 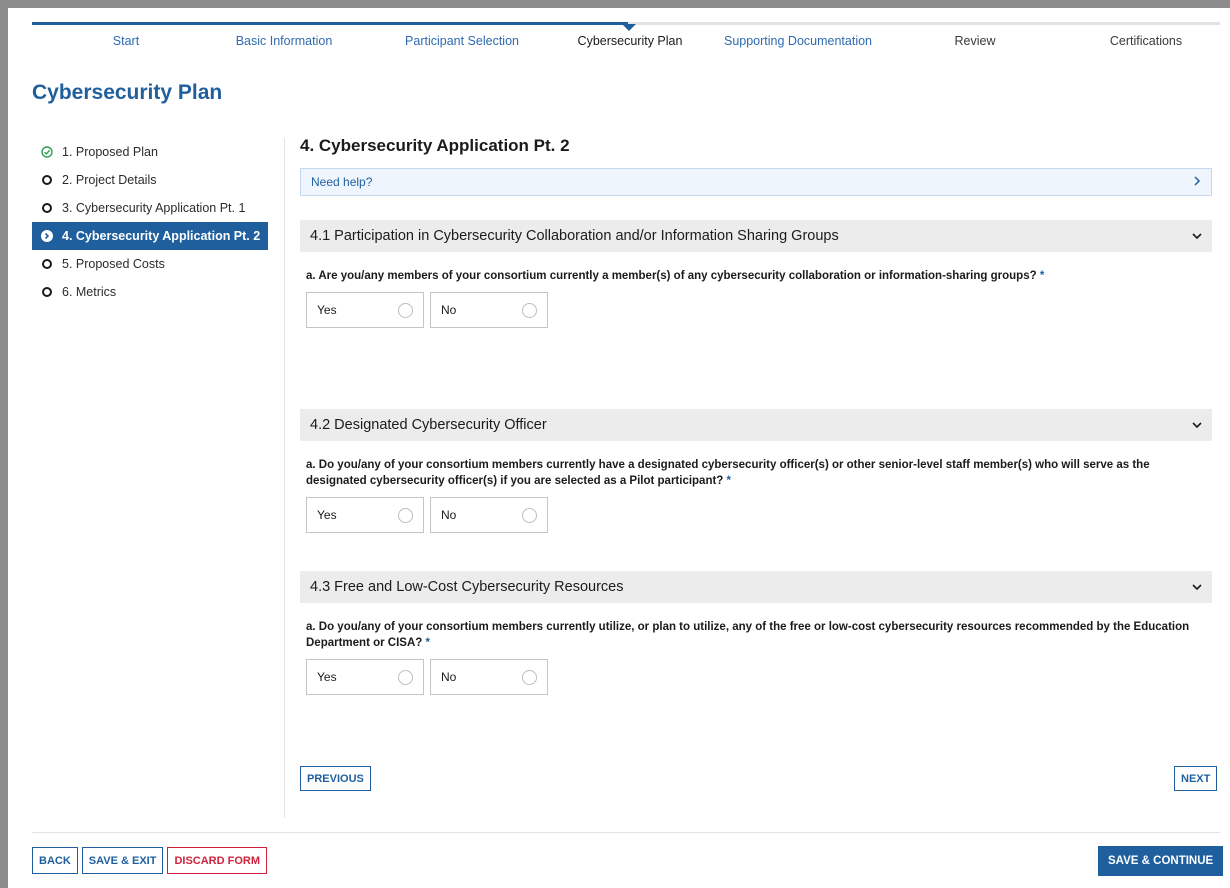 What do you see at coordinates (630, 41) in the screenshot?
I see `step-cybersecurity-plan: Cybersecurity Plan` at bounding box center [630, 41].